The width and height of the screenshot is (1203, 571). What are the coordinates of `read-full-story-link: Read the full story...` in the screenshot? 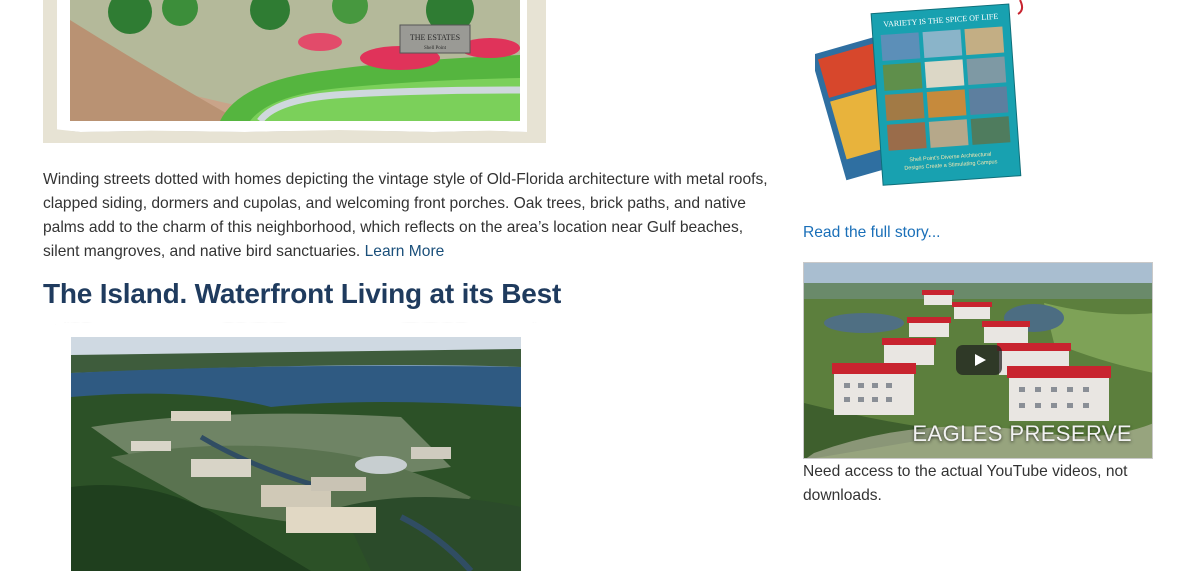 It's located at (872, 233).